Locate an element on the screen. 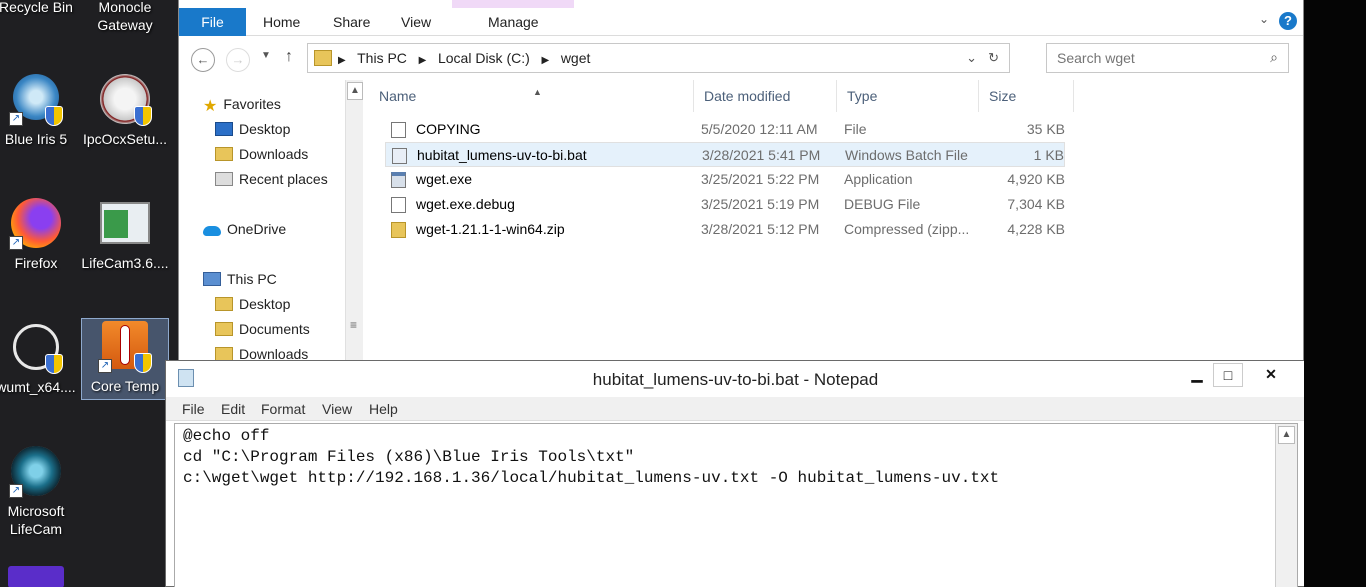 The height and width of the screenshot is (587, 1366). nav-favorites: ★ Favorites is located at coordinates (242, 104).